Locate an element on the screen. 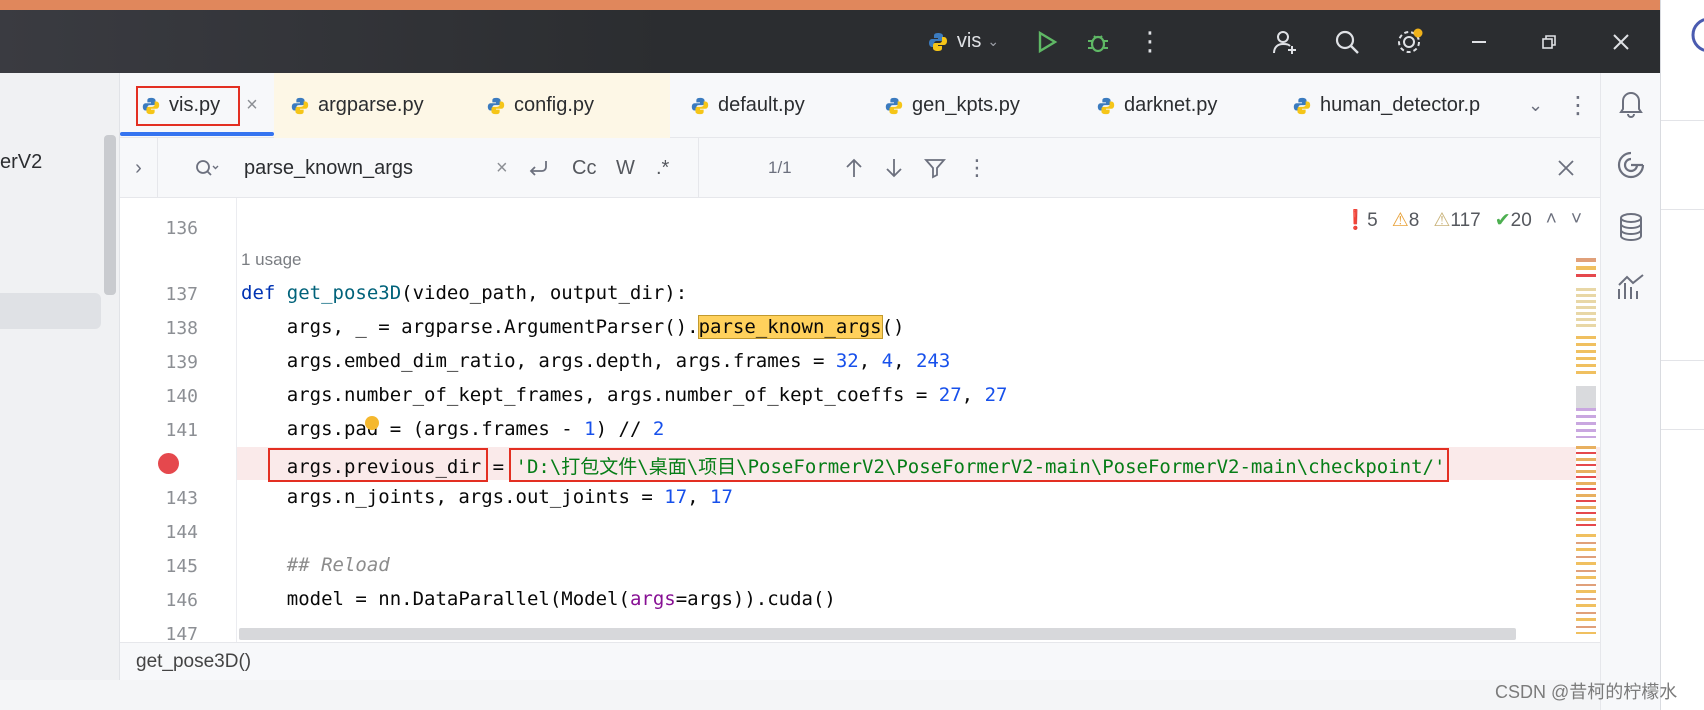 The image size is (1704, 710). tab-label: vis.py is located at coordinates (195, 105).